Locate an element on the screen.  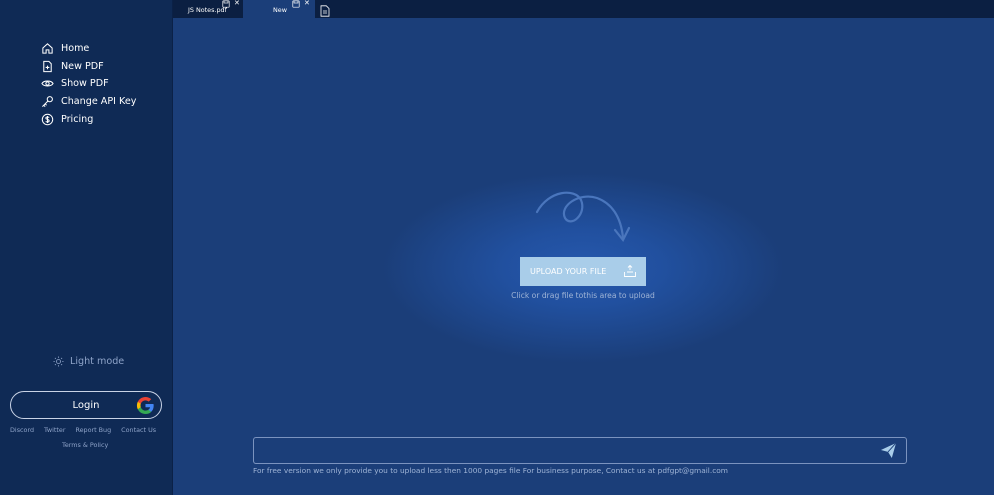
sidebar-item-new-pdf: New PDF is located at coordinates (88, 67).